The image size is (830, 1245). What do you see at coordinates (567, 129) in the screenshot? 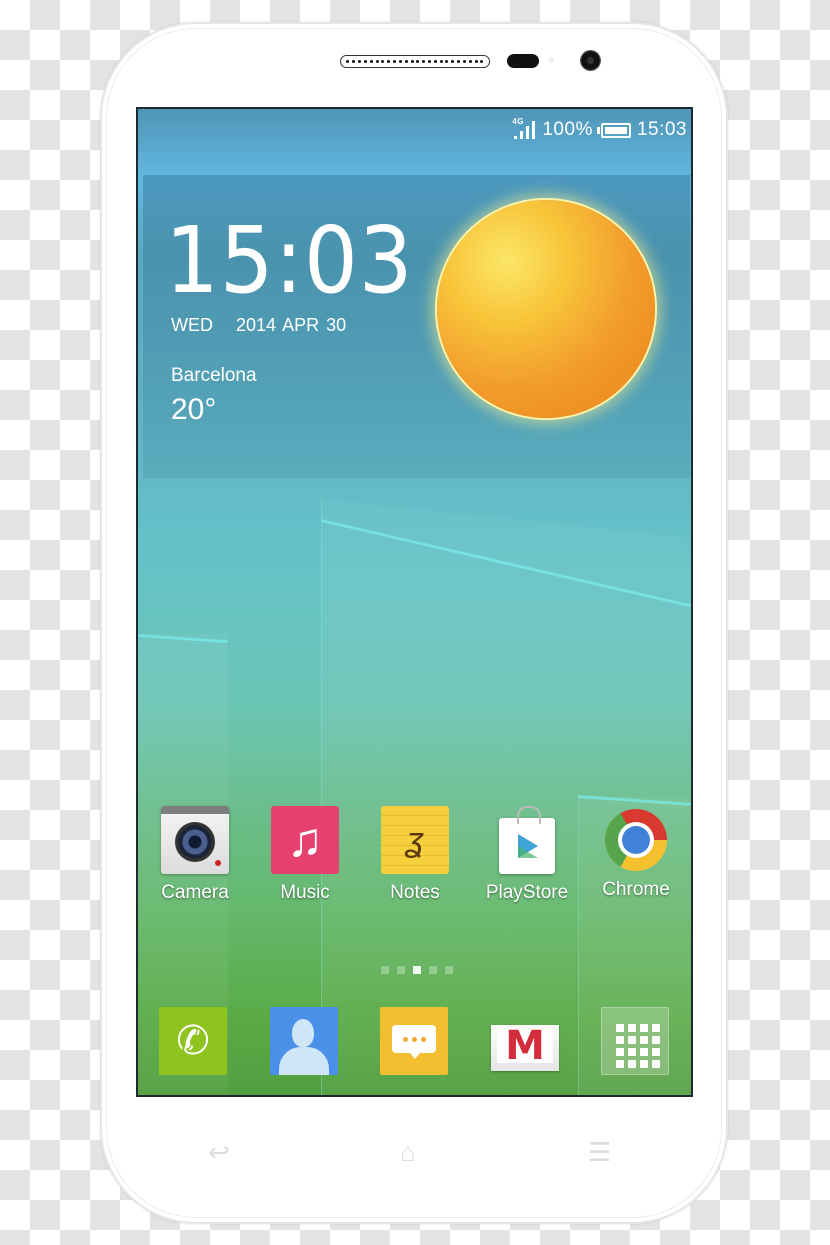
I see `battery-percent: 100%` at bounding box center [567, 129].